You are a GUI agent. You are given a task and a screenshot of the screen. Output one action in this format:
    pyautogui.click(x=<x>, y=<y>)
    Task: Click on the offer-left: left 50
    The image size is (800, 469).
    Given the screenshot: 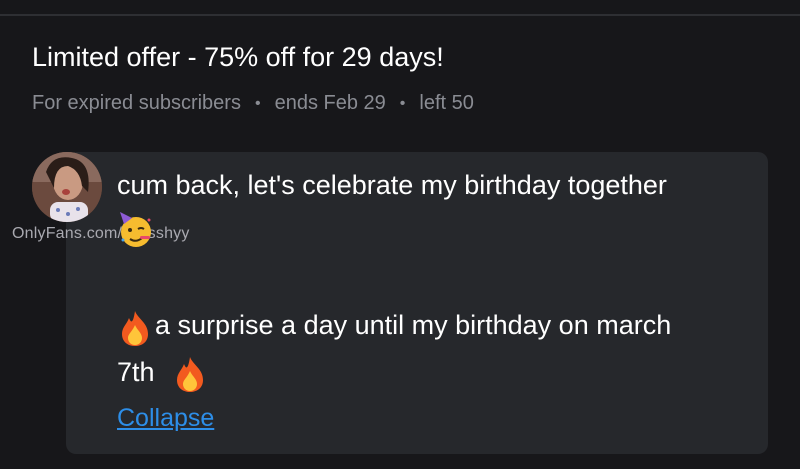 What is the action you would take?
    pyautogui.click(x=446, y=103)
    